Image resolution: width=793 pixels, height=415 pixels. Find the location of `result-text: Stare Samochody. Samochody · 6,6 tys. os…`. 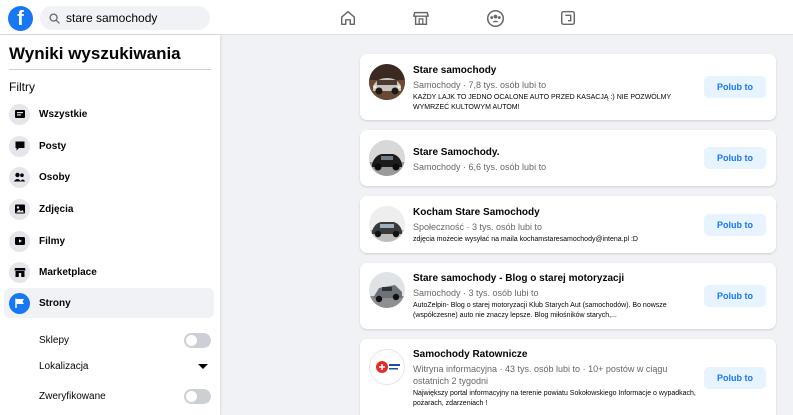

result-text: Stare Samochody. Samochody · 6,6 tys. os… is located at coordinates (555, 159).